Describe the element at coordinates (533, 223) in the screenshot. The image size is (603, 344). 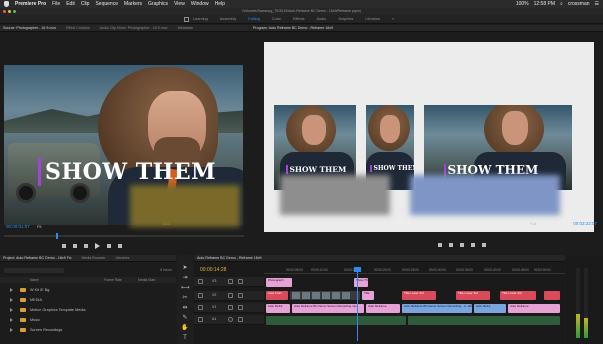
I see `program-fit-dropdown: Full` at that location.